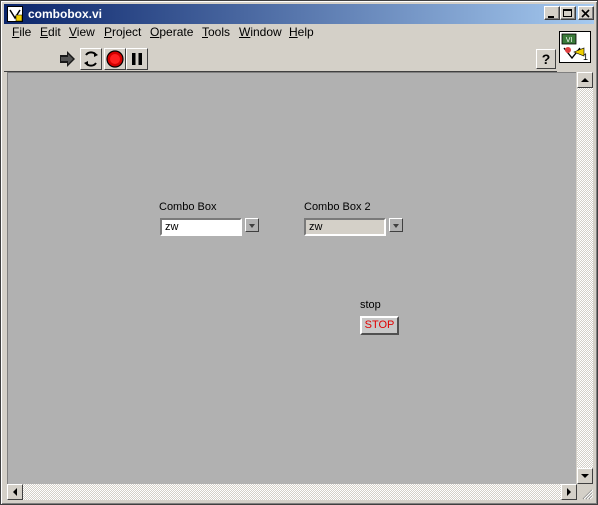 Image resolution: width=598 pixels, height=505 pixels. What do you see at coordinates (551, 17) in the screenshot?
I see `minimize-icon` at bounding box center [551, 17].